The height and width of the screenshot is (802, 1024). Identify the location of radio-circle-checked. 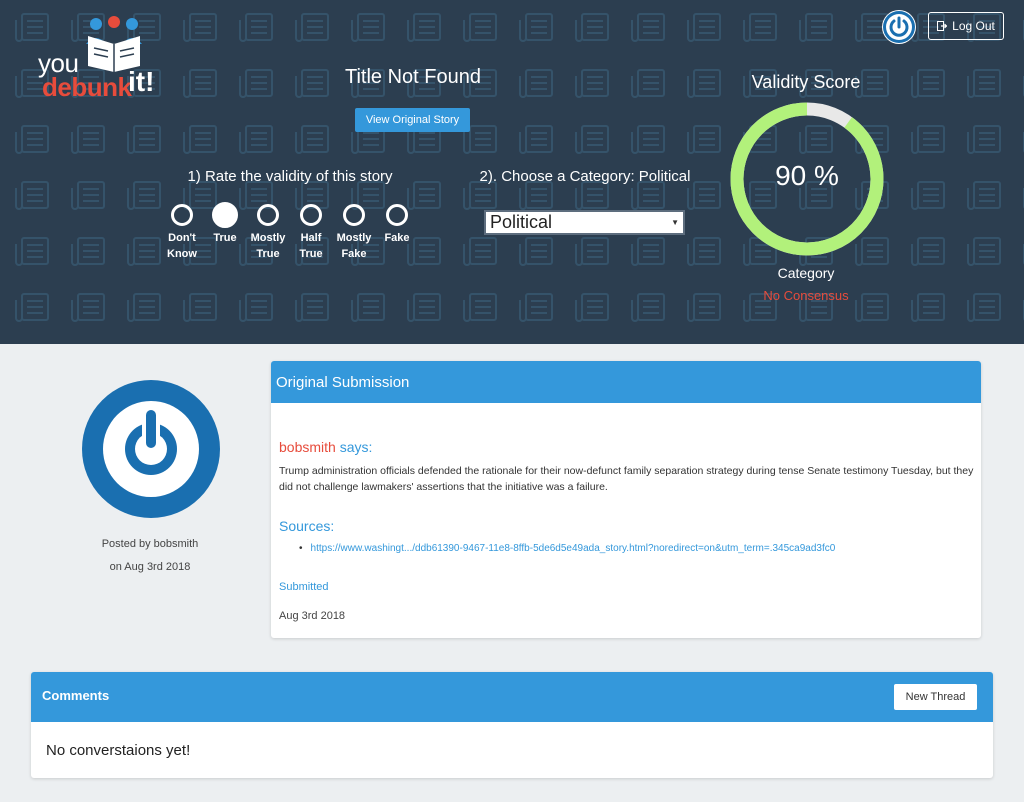
(225, 215).